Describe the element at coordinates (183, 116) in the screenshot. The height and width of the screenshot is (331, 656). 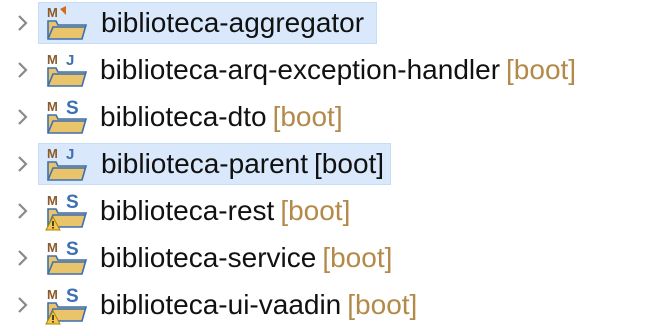
I see `project-name: biblioteca-dto` at that location.